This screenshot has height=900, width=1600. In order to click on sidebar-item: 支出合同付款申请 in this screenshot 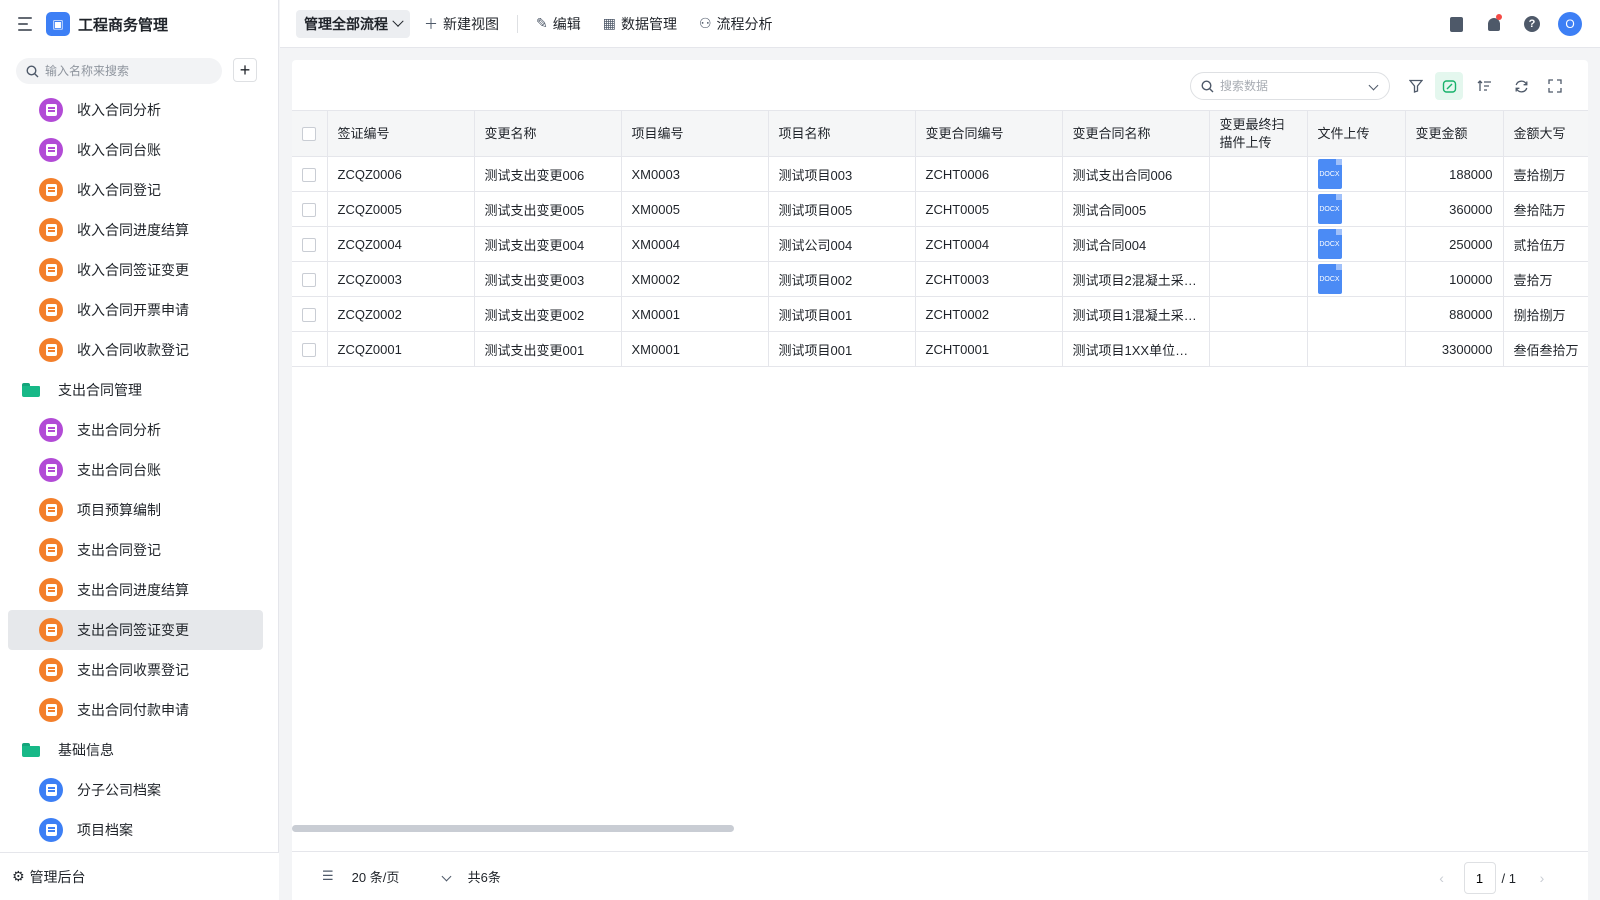, I will do `click(135, 710)`.